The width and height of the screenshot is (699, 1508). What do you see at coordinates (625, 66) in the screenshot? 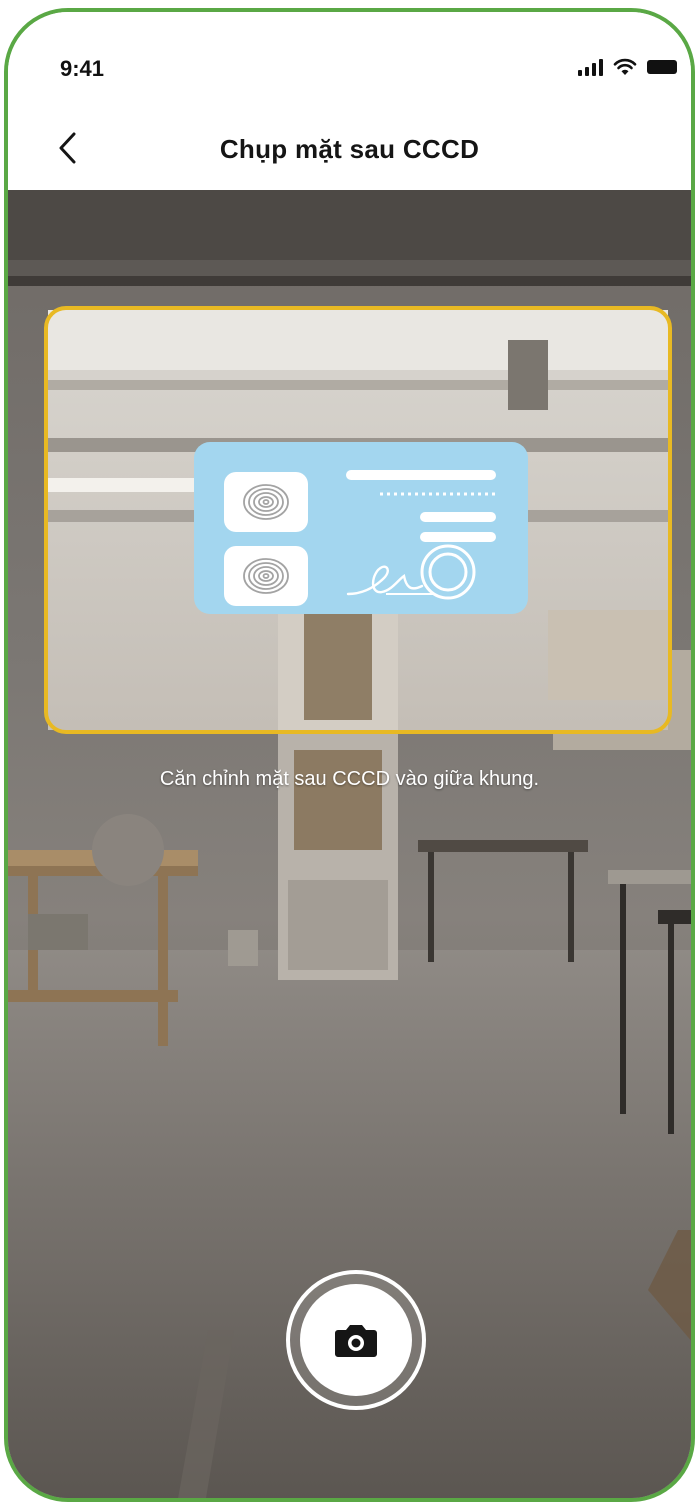
I see `wifi-icon` at bounding box center [625, 66].